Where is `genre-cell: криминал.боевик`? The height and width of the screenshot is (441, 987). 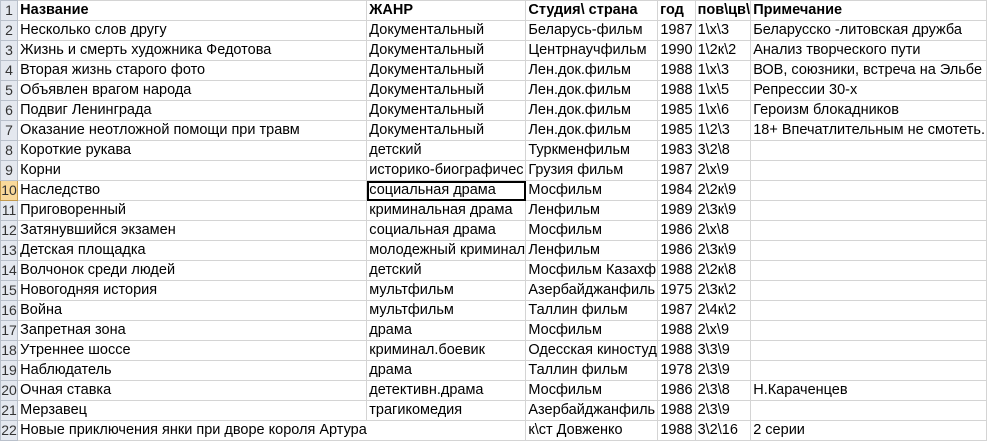
genre-cell: криминал.боевик is located at coordinates (446, 350).